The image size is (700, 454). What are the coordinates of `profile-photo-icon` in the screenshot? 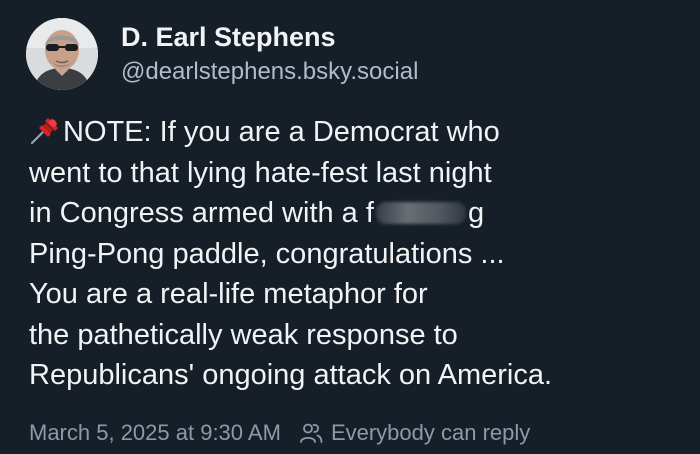 It's located at (62, 54).